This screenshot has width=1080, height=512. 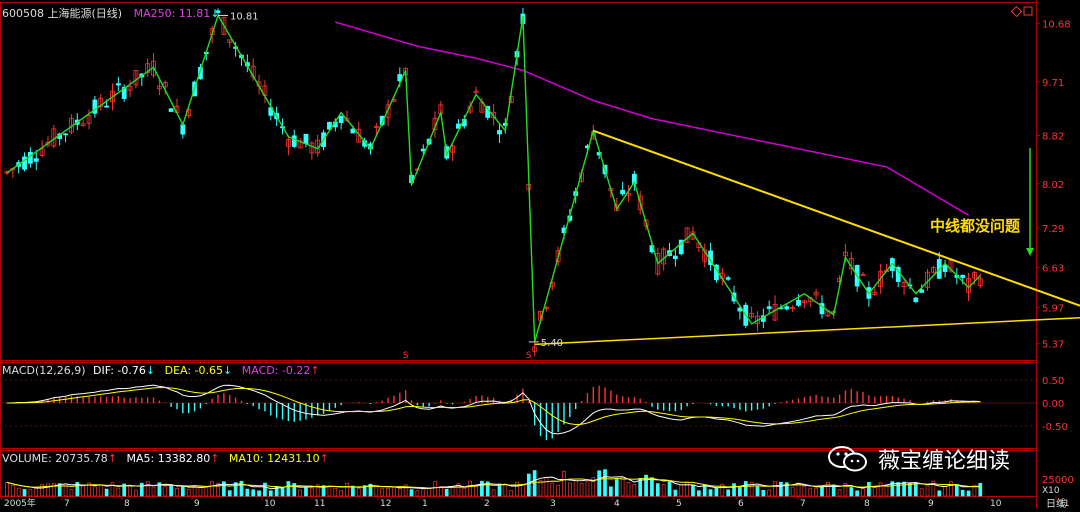 What do you see at coordinates (996, 503) in the screenshot?
I see `x-tick-label: 10` at bounding box center [996, 503].